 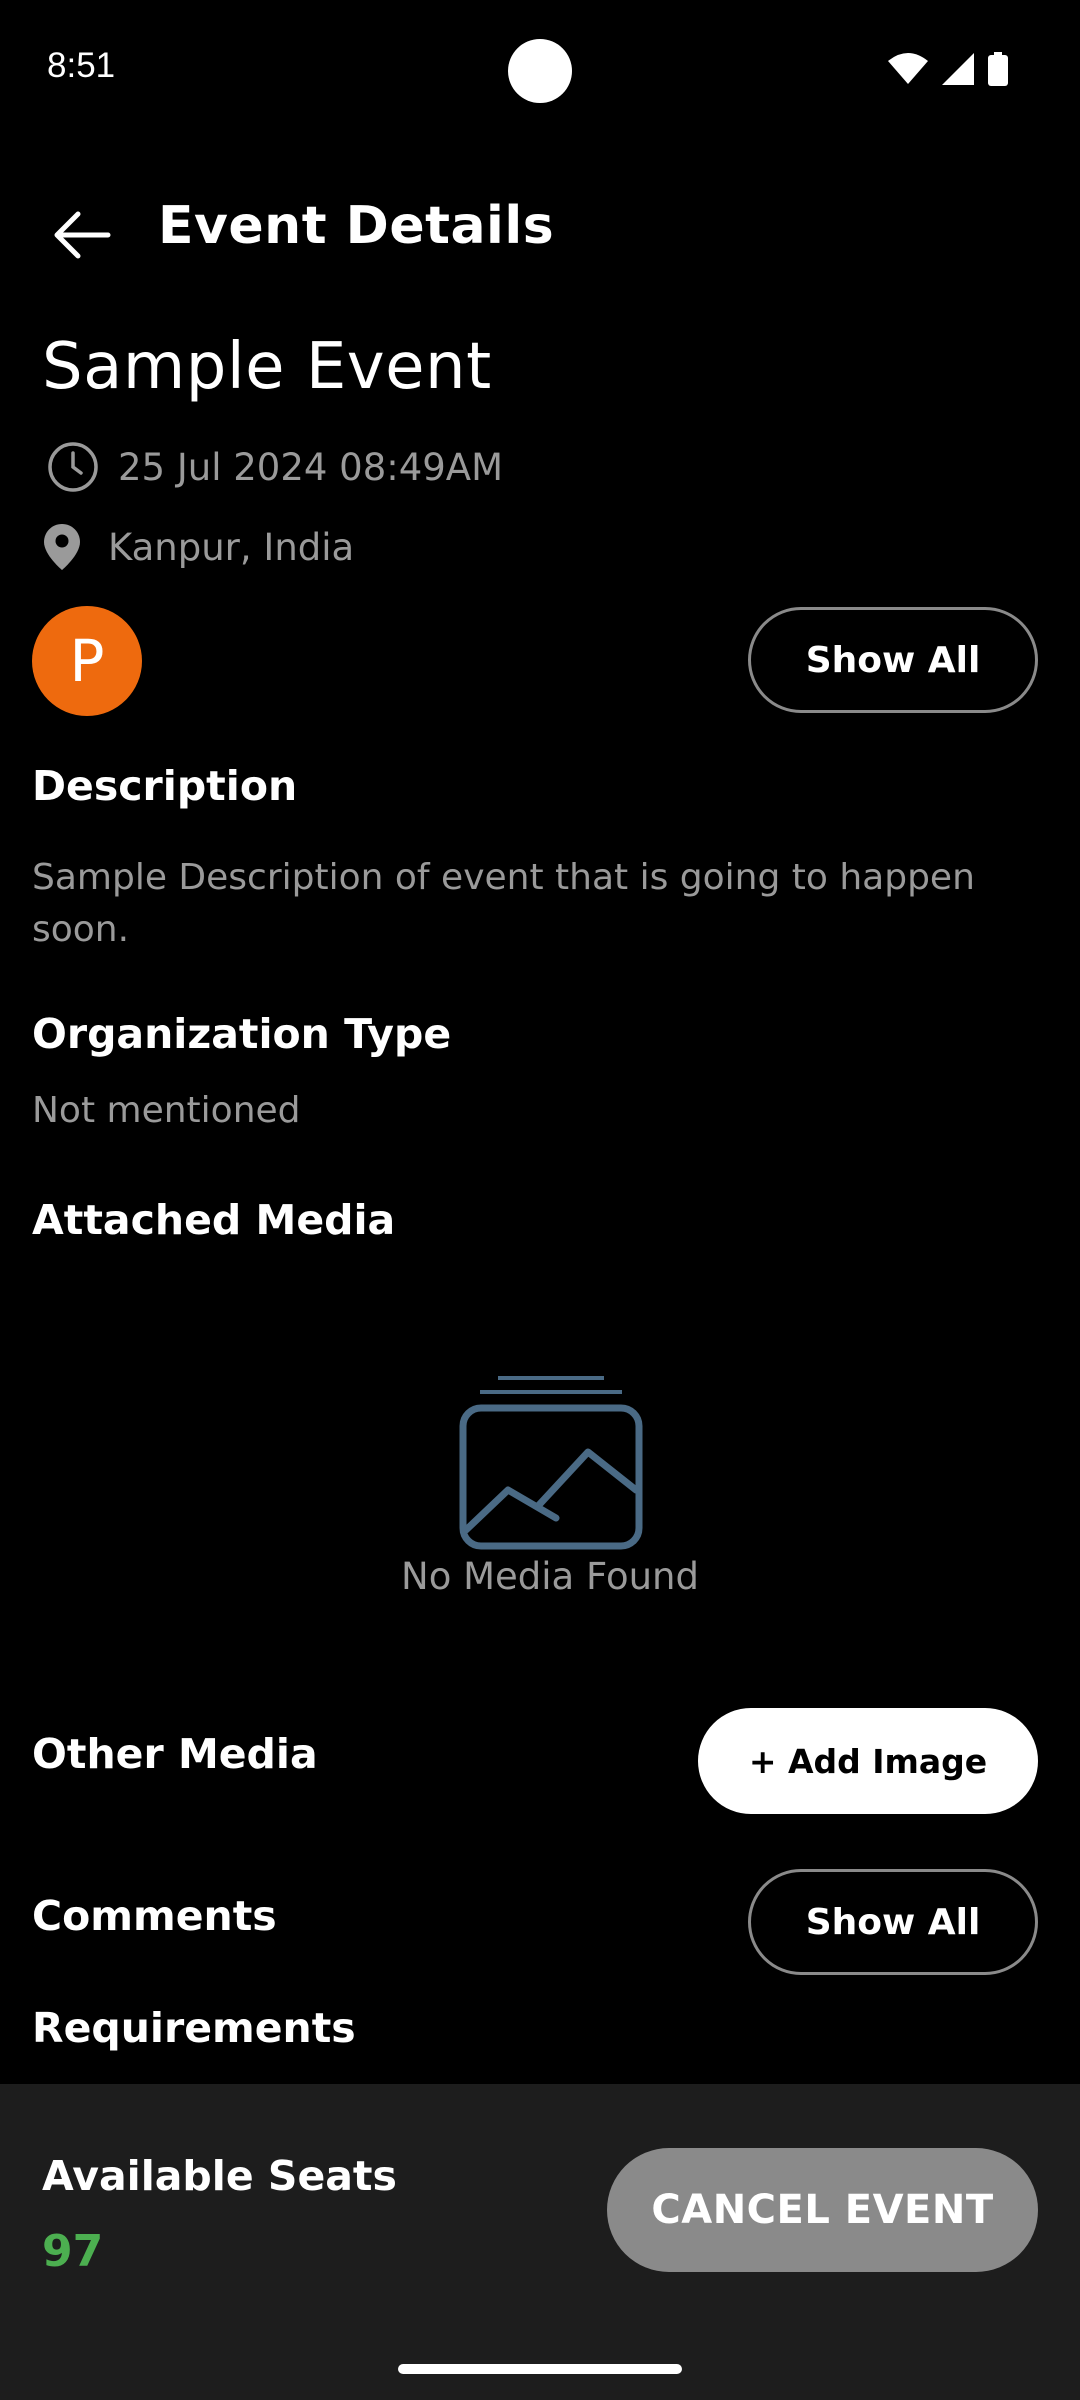 I want to click on description-heading: Description, so click(x=165, y=786).